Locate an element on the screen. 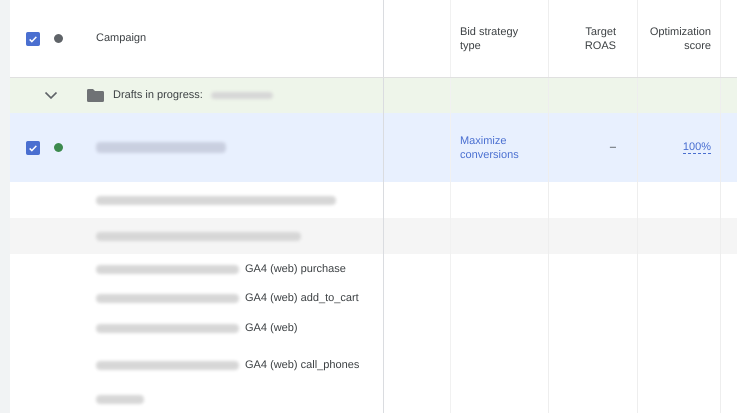  conversion-action: GA4 (web) purchase is located at coordinates (295, 269).